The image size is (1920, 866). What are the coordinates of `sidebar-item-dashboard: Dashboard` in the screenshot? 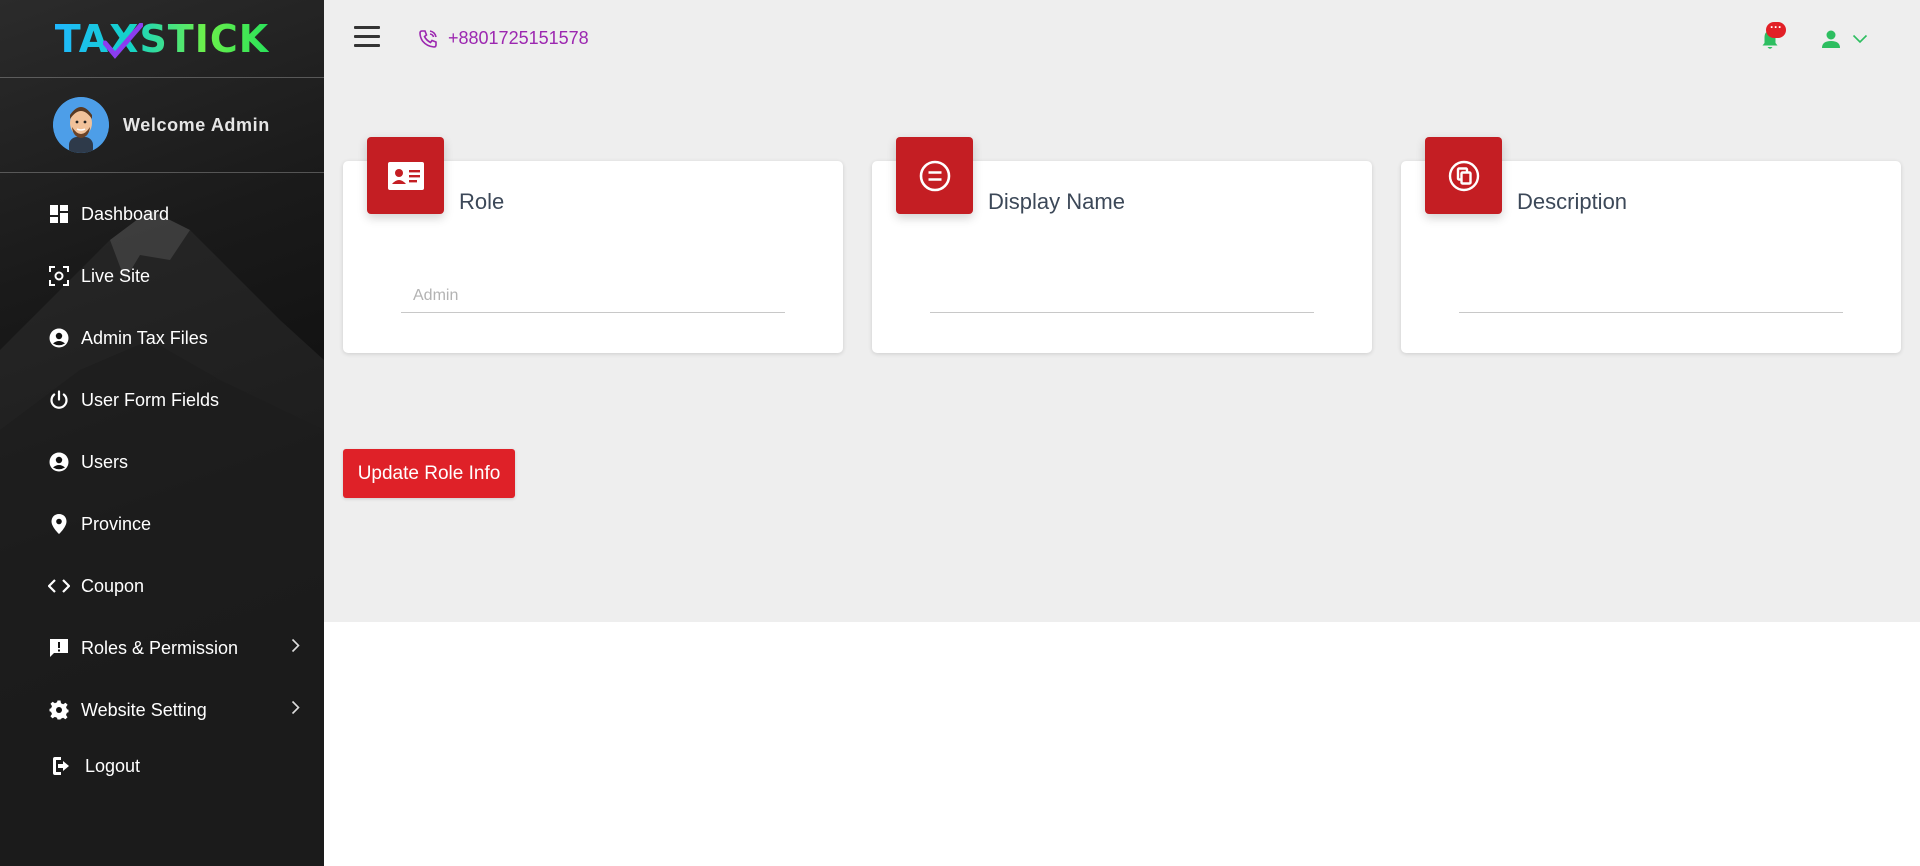 It's located at (162, 214).